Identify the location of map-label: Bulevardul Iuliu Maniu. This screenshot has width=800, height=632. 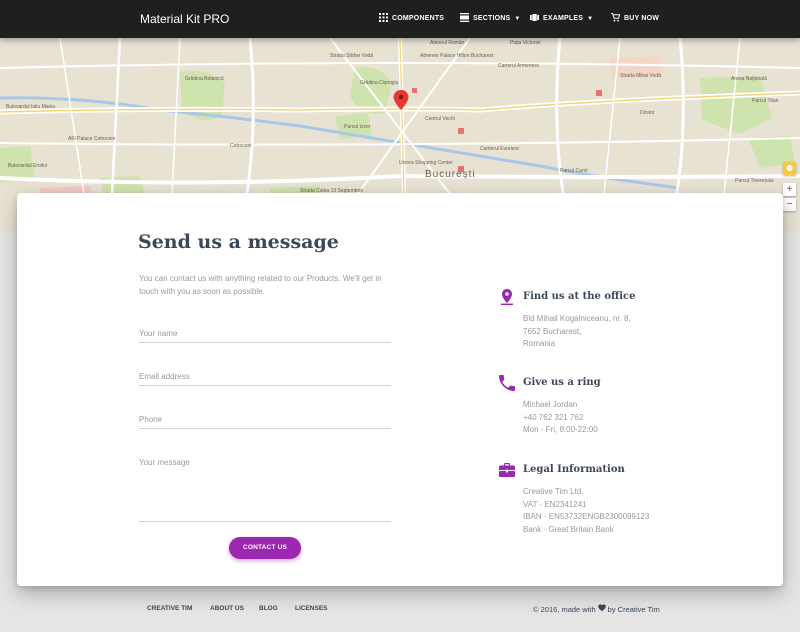
(31, 107).